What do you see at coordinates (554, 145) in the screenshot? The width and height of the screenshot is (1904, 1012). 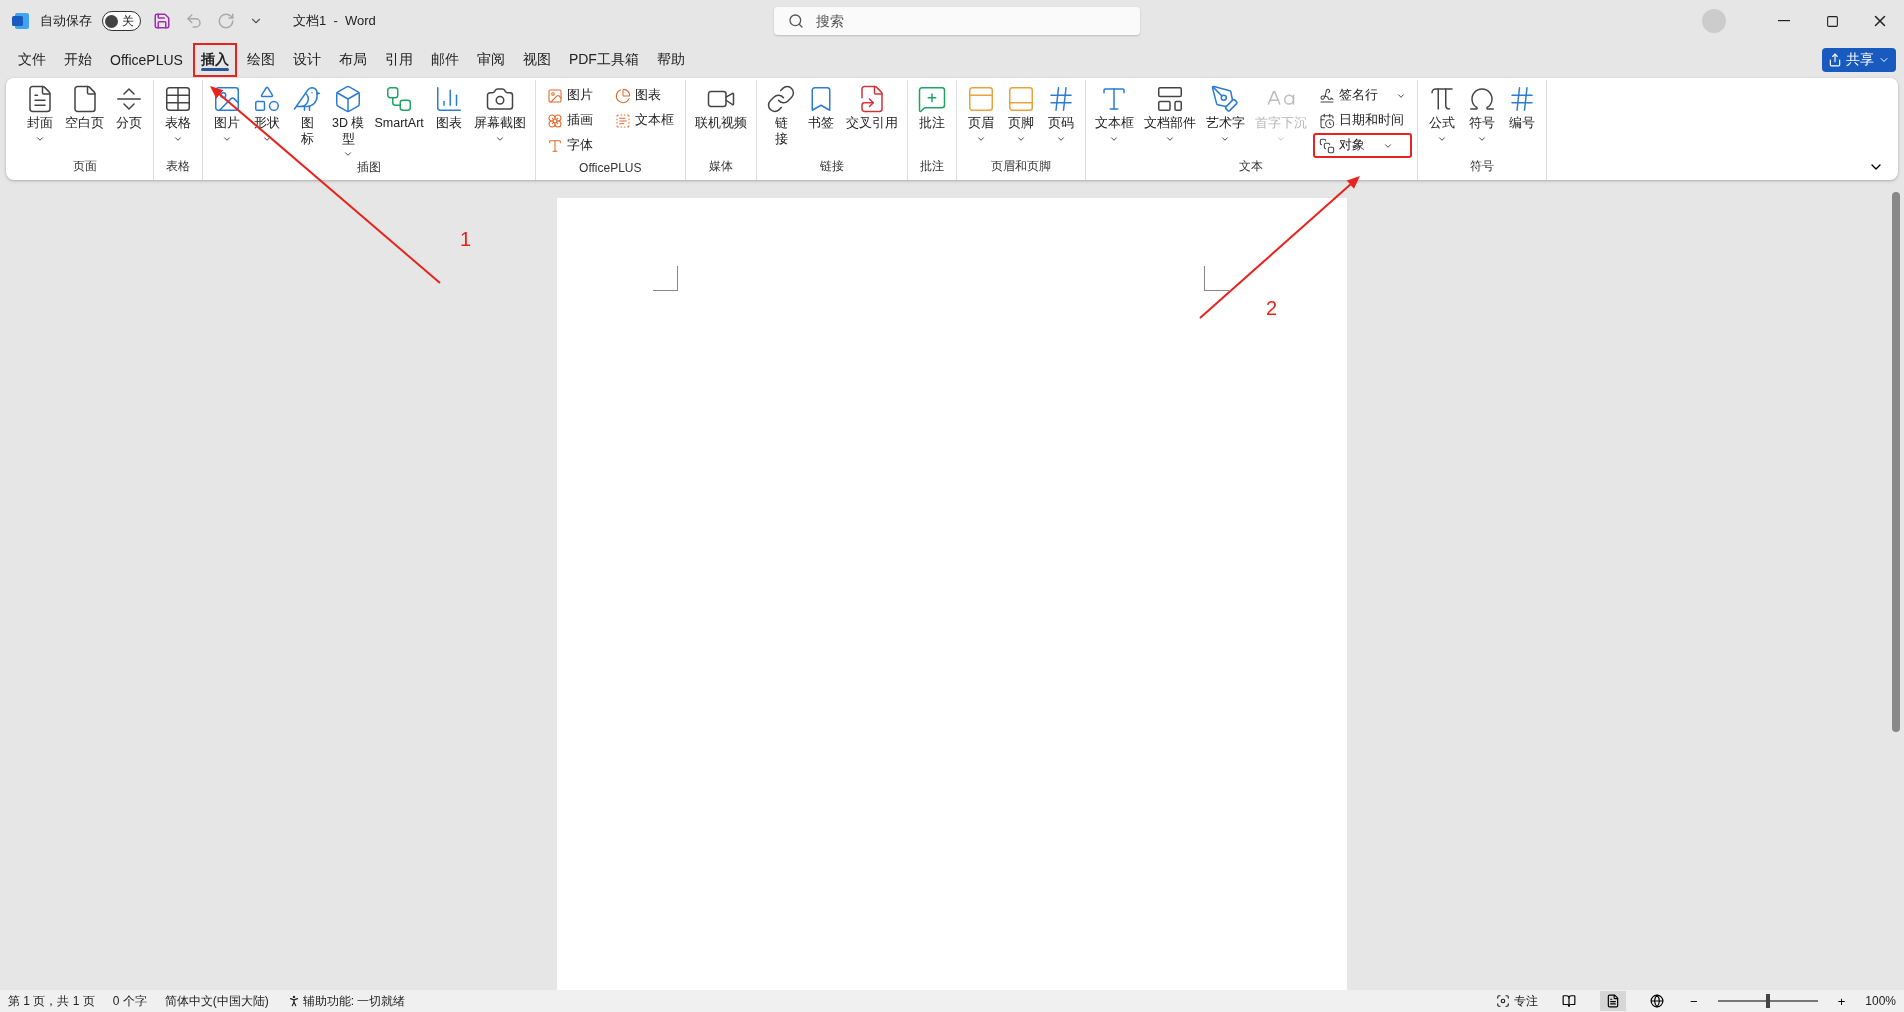 I see `letter-icon` at bounding box center [554, 145].